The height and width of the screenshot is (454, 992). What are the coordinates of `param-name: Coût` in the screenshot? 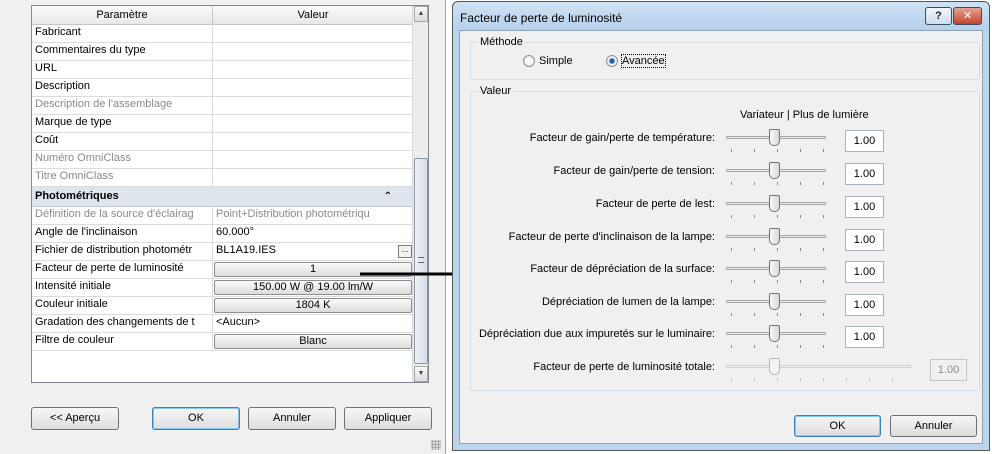 It's located at (122, 141).